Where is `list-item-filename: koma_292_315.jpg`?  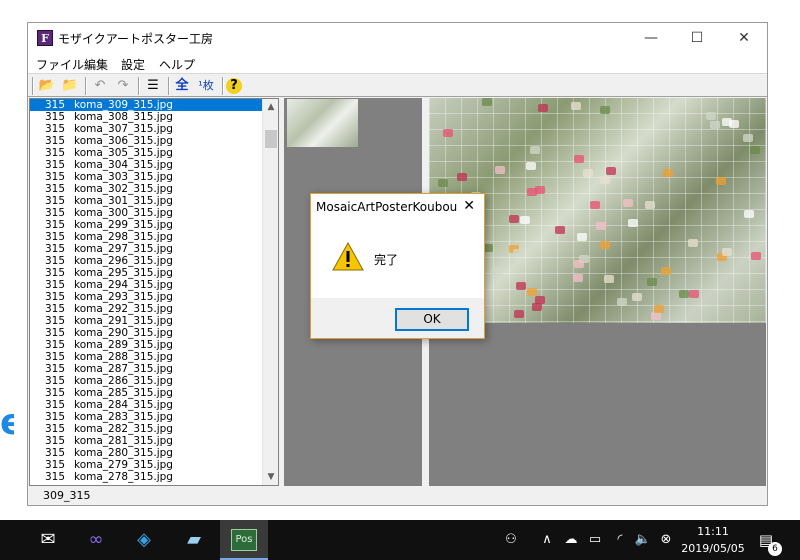
list-item-filename: koma_292_315.jpg is located at coordinates (123, 309).